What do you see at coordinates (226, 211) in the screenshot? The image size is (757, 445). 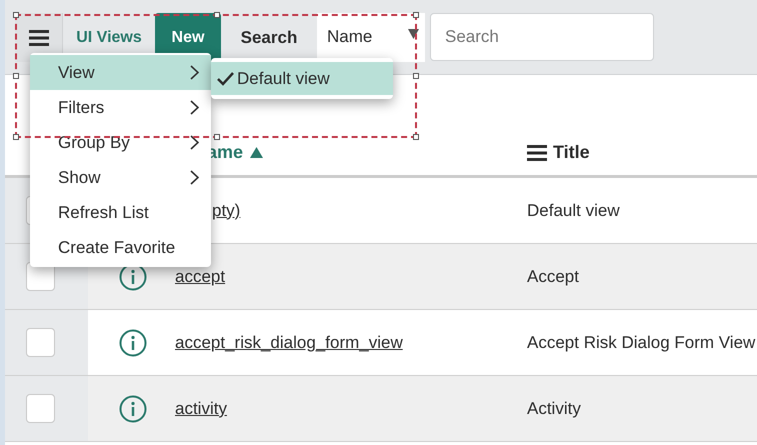 I see `record-link: pty)` at bounding box center [226, 211].